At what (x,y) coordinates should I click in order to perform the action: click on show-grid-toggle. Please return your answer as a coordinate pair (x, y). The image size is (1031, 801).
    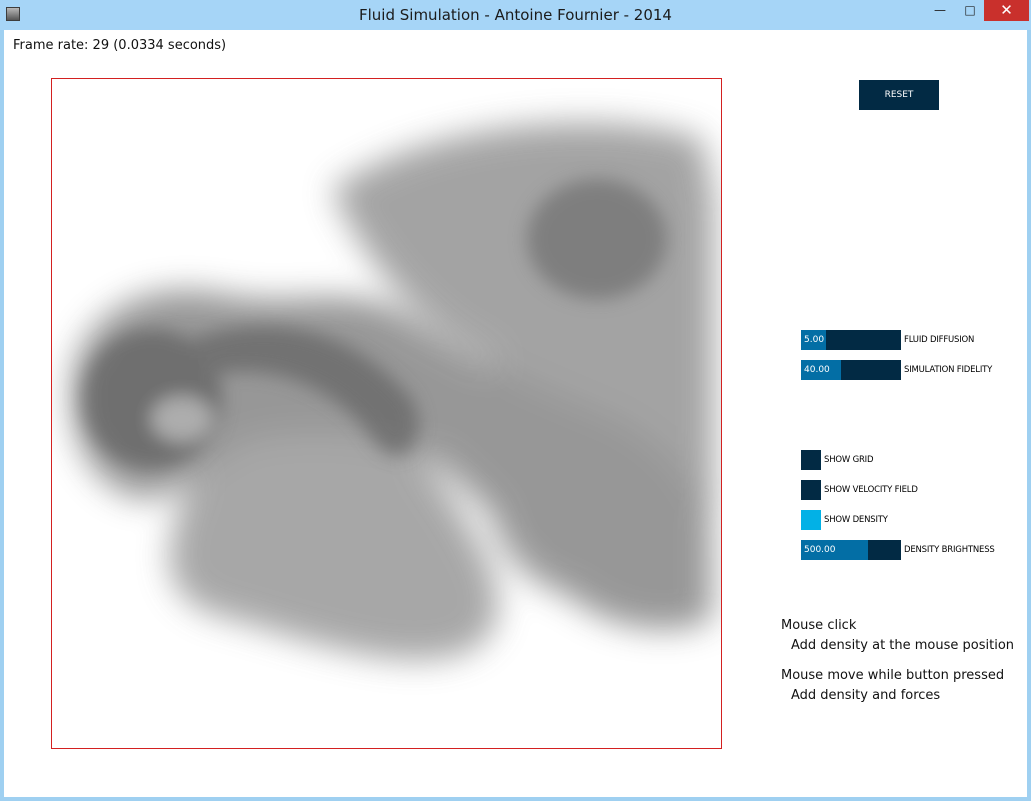
    Looking at the image, I should click on (811, 460).